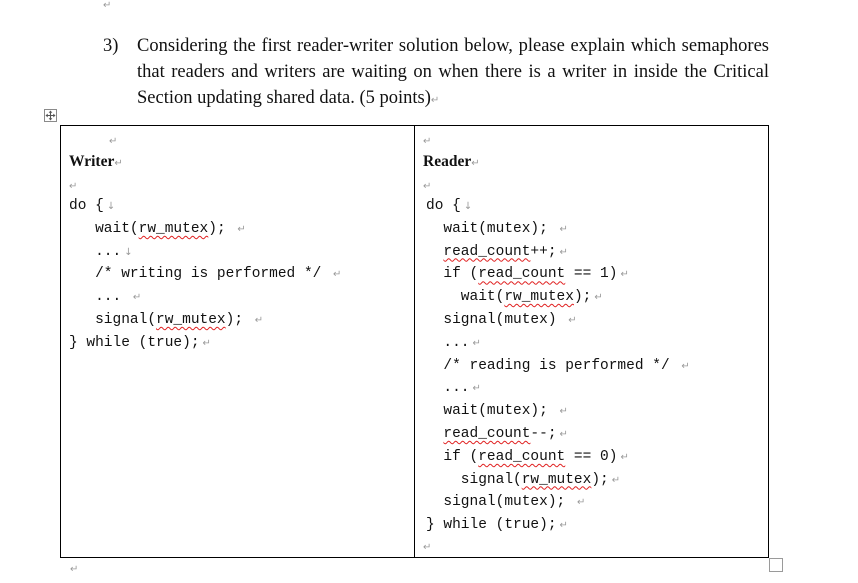  What do you see at coordinates (111, 46) in the screenshot?
I see `question-number: 3)` at bounding box center [111, 46].